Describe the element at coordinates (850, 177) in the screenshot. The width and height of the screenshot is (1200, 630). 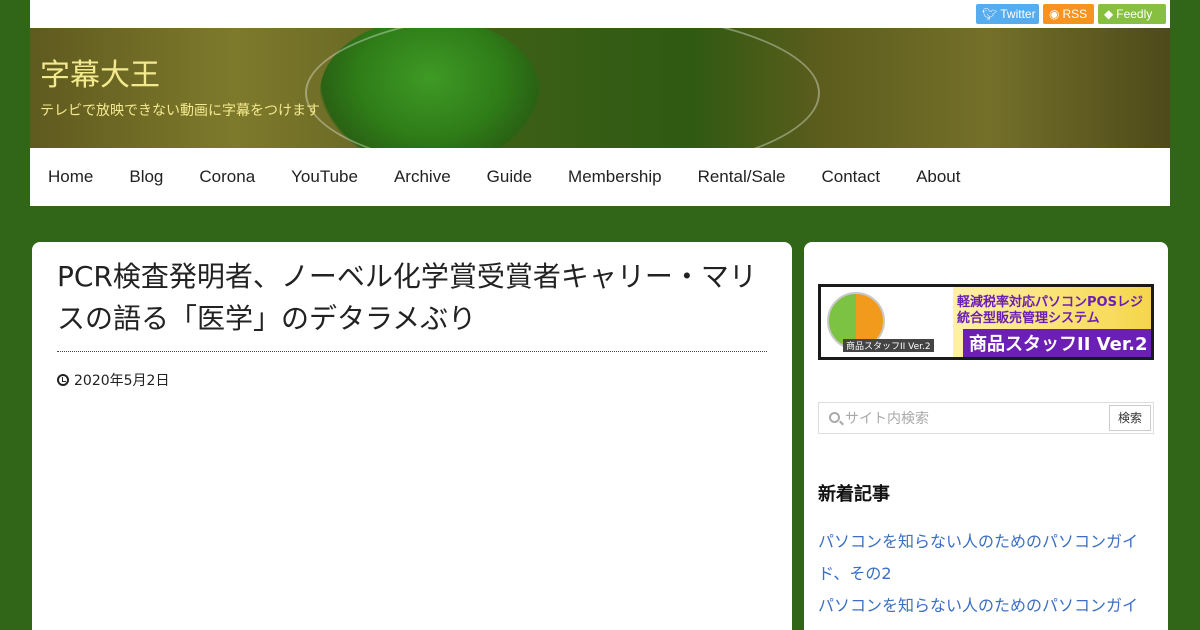
I see `nav-item-contact: Contact` at that location.